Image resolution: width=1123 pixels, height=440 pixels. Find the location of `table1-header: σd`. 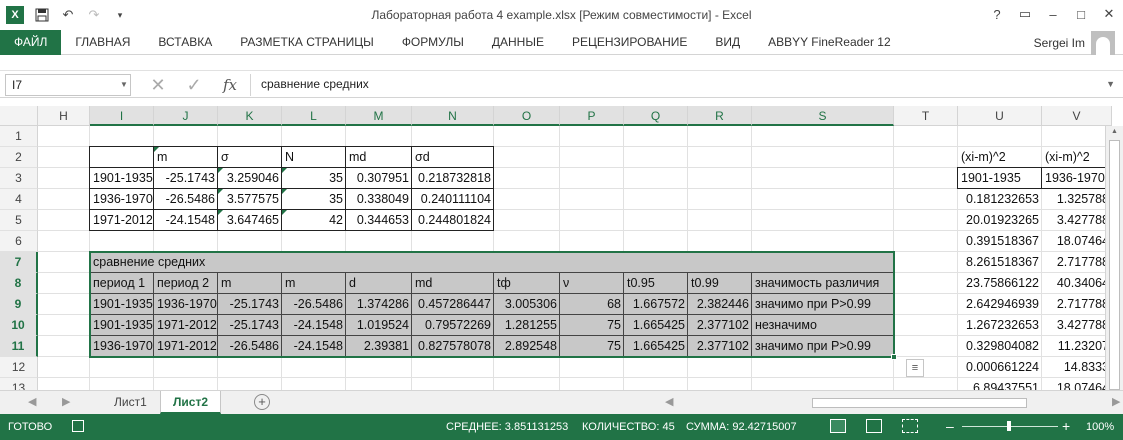

table1-header: σd is located at coordinates (453, 157).